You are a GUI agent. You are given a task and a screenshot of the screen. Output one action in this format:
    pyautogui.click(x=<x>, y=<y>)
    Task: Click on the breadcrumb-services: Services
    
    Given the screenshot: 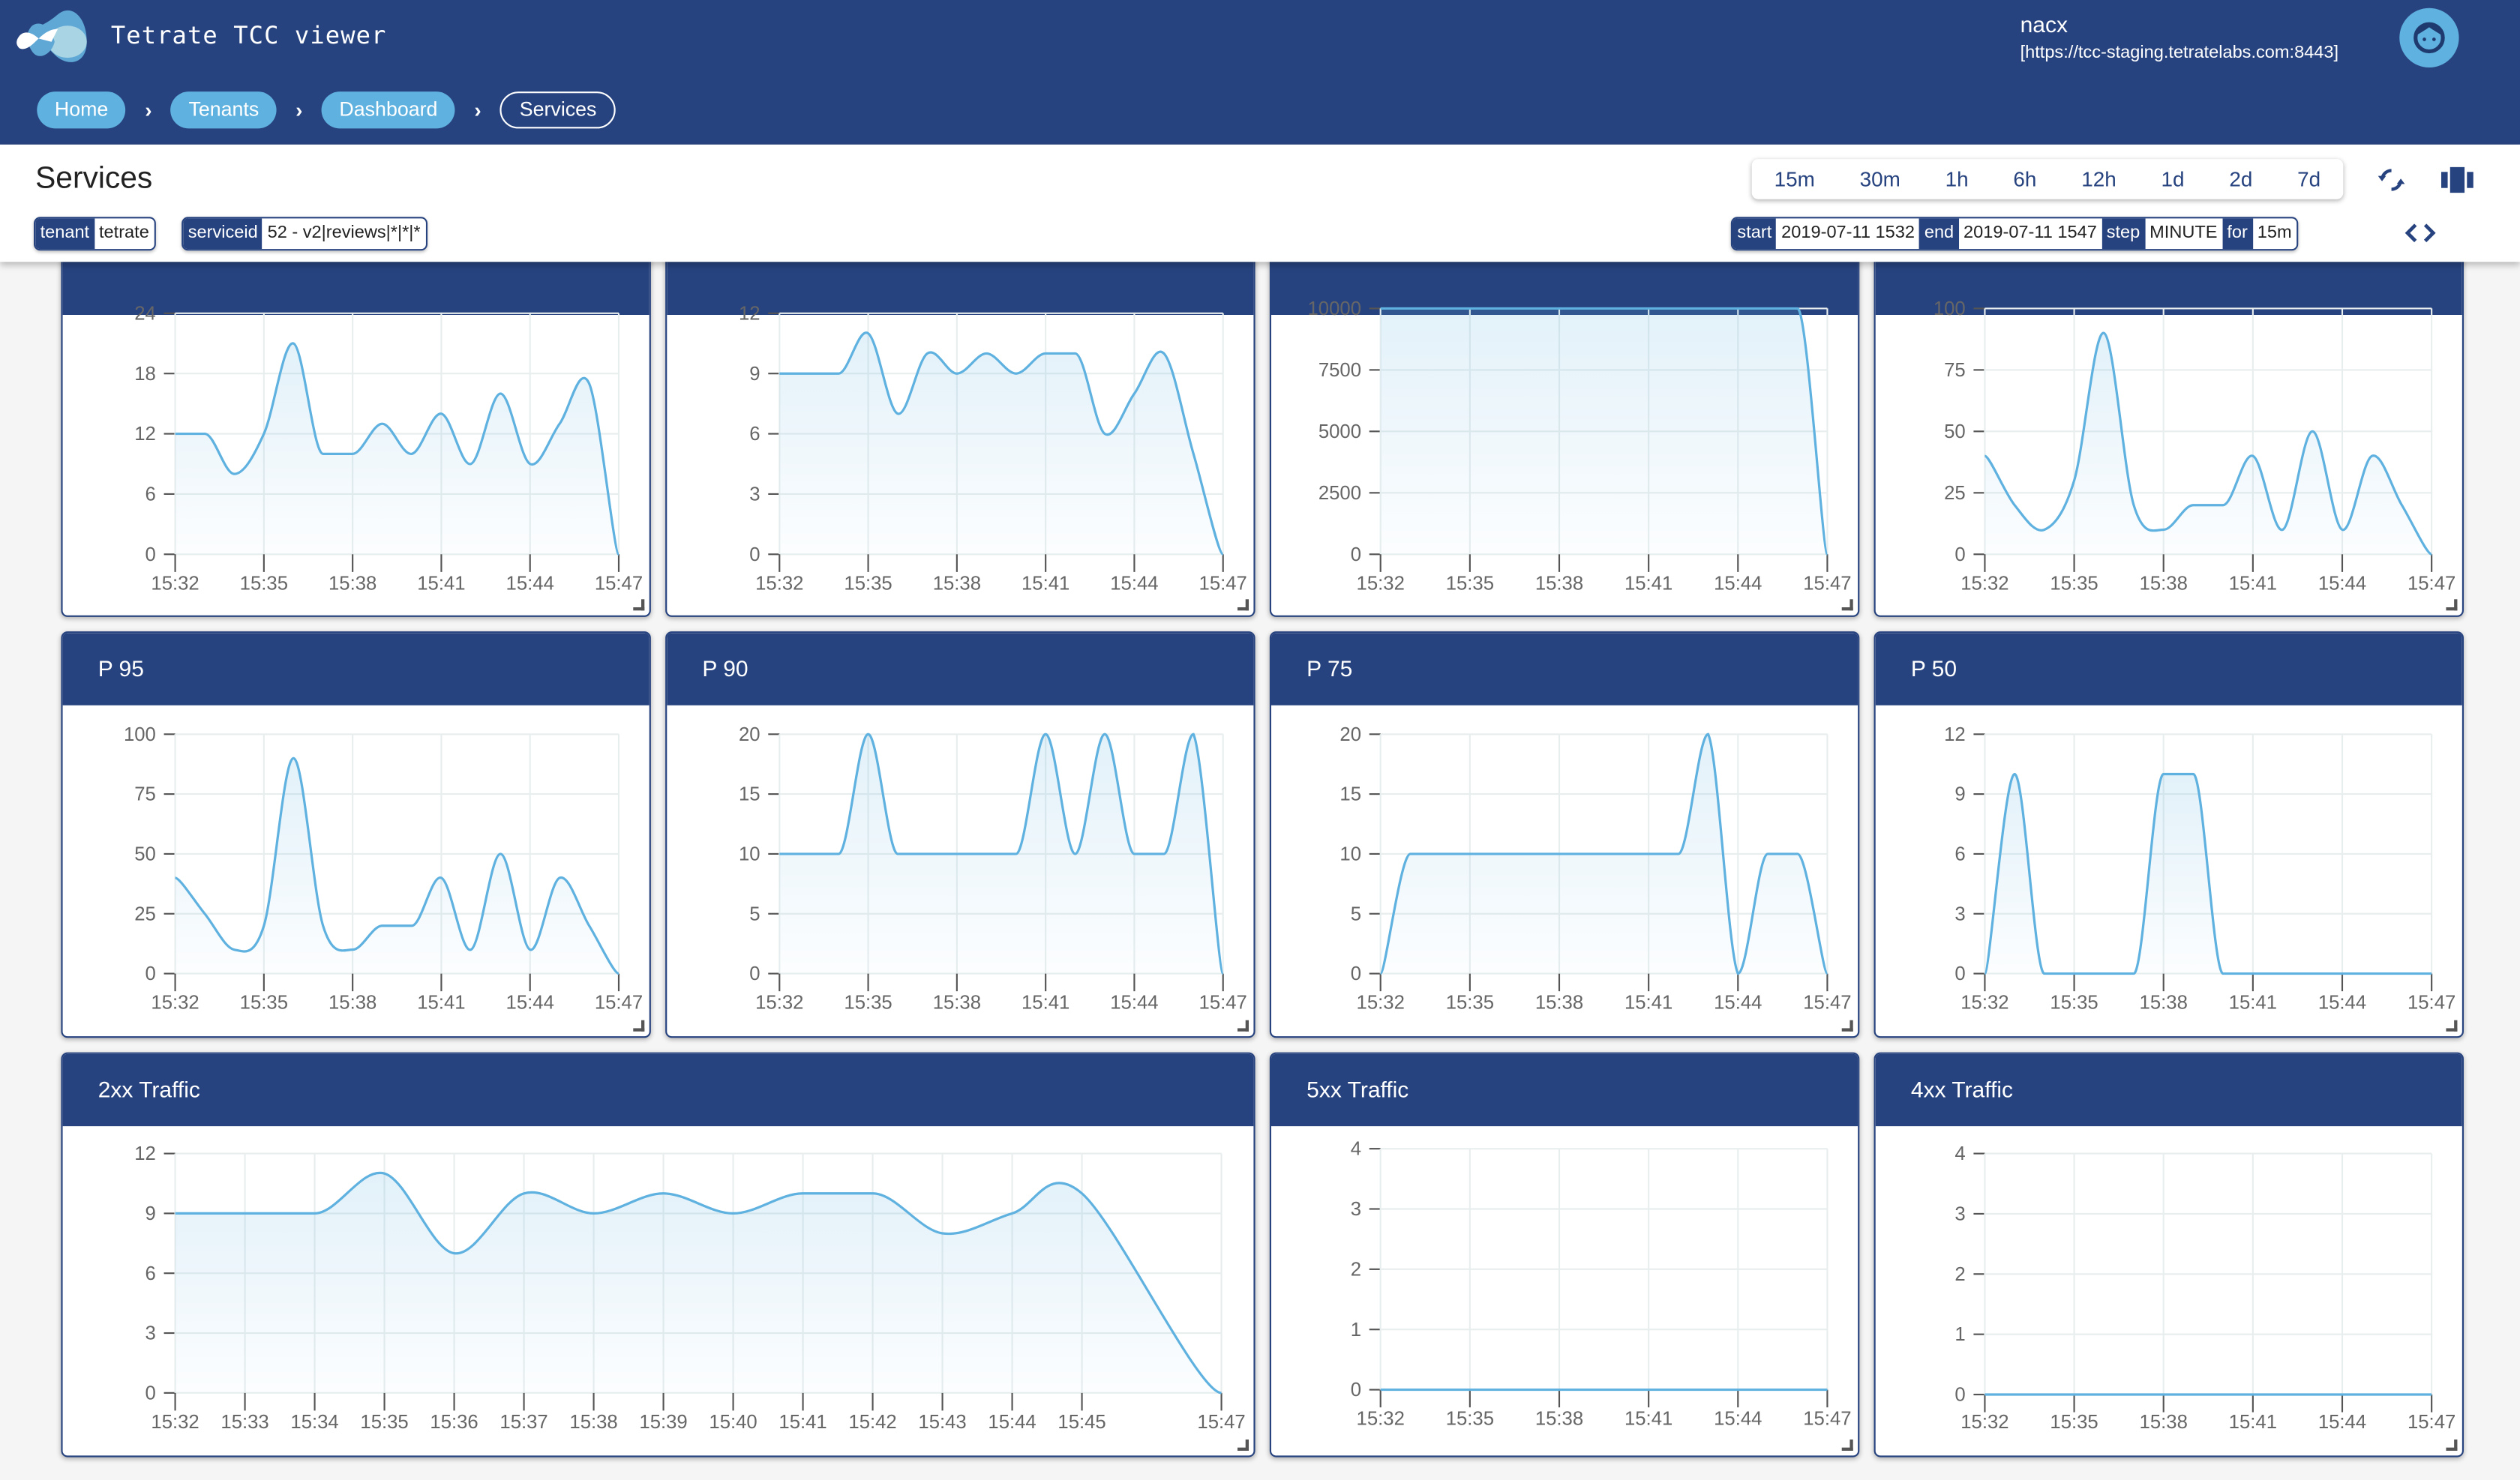 What is the action you would take?
    pyautogui.click(x=558, y=110)
    